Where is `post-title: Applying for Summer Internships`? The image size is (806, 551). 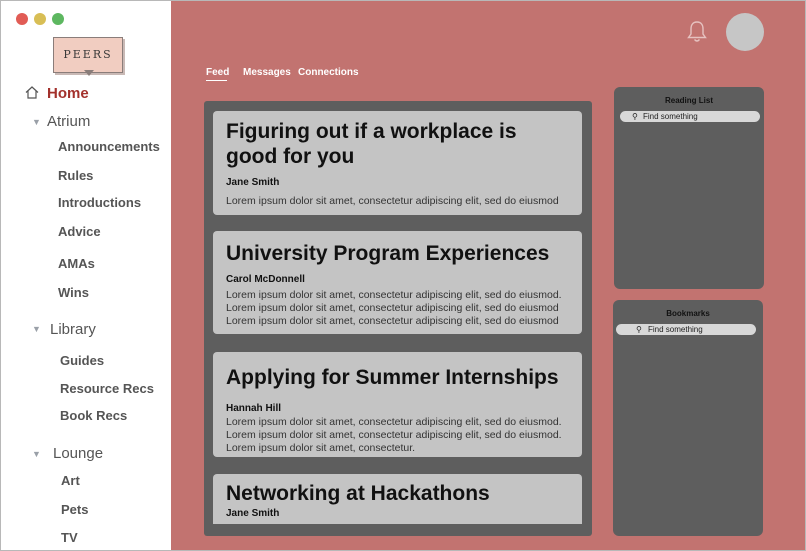 post-title: Applying for Summer Internships is located at coordinates (392, 377).